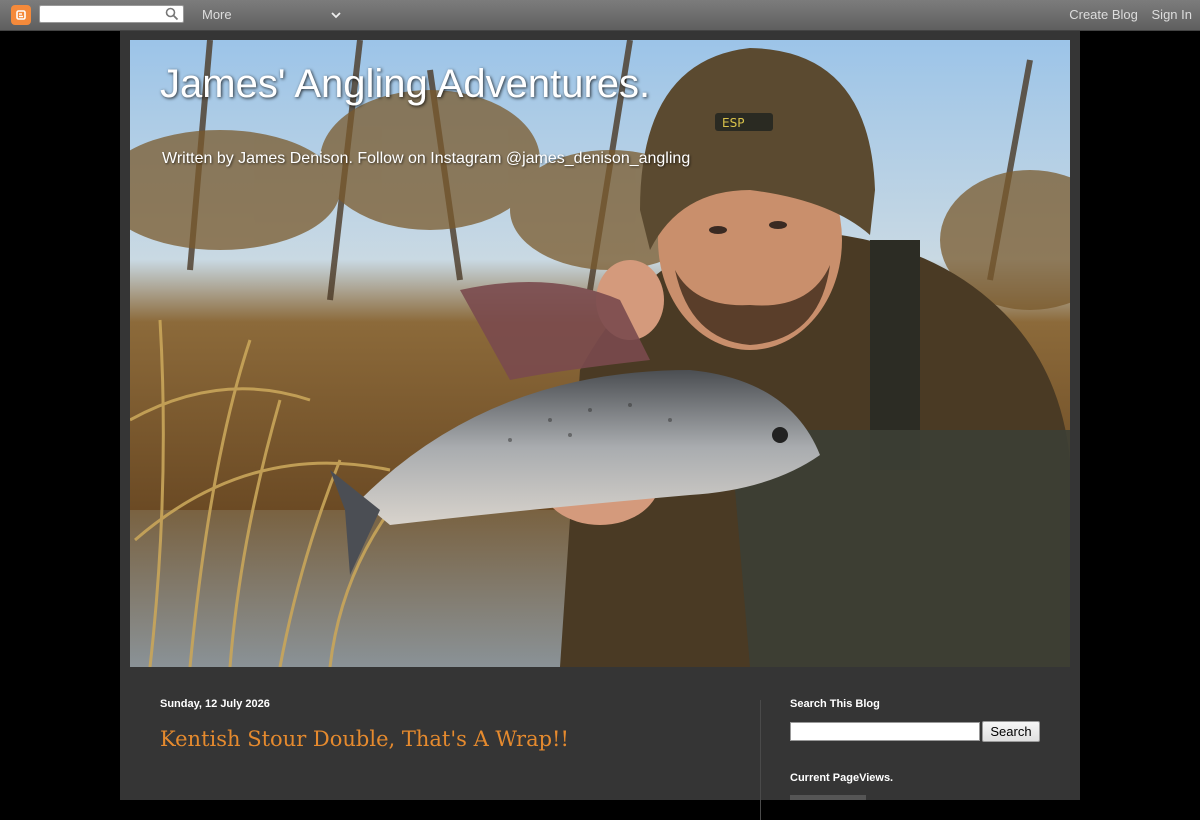 This screenshot has height=820, width=1200. What do you see at coordinates (1103, 14) in the screenshot?
I see `create-blog-link: Create Blog` at bounding box center [1103, 14].